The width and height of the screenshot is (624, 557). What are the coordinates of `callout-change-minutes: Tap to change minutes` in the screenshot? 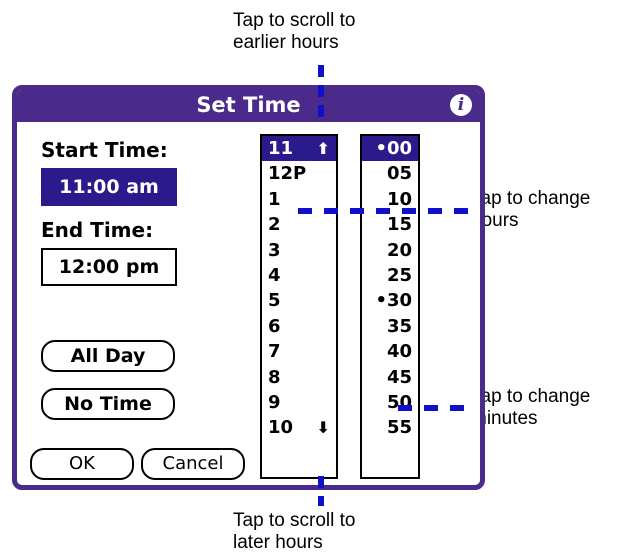 It's located at (530, 408).